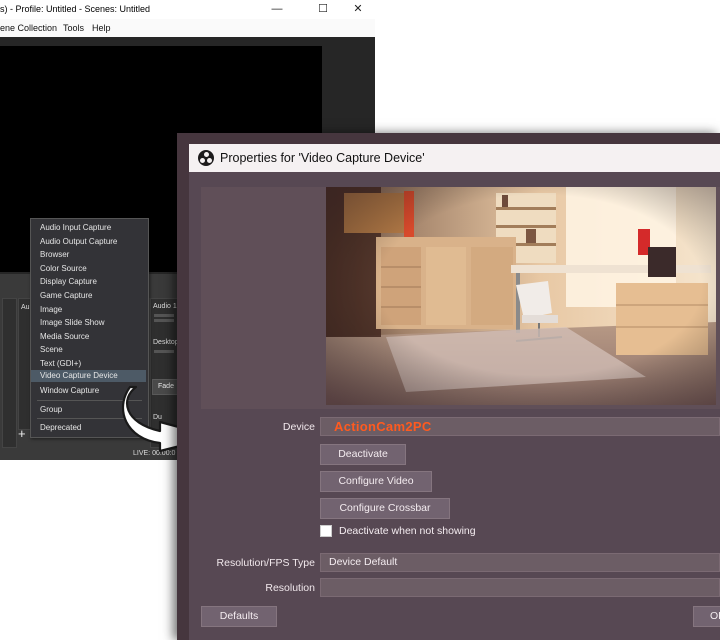 The height and width of the screenshot is (640, 720). I want to click on menu-item-scene: Scene, so click(51, 349).